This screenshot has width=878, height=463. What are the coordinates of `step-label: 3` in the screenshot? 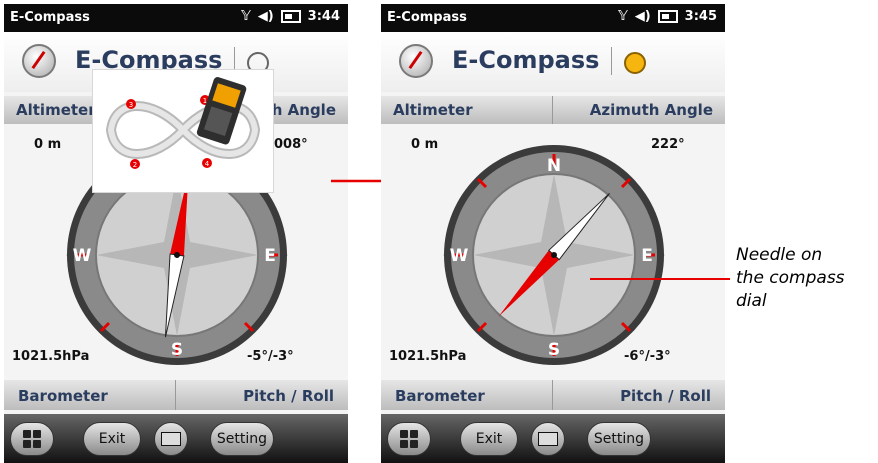 It's located at (131, 105).